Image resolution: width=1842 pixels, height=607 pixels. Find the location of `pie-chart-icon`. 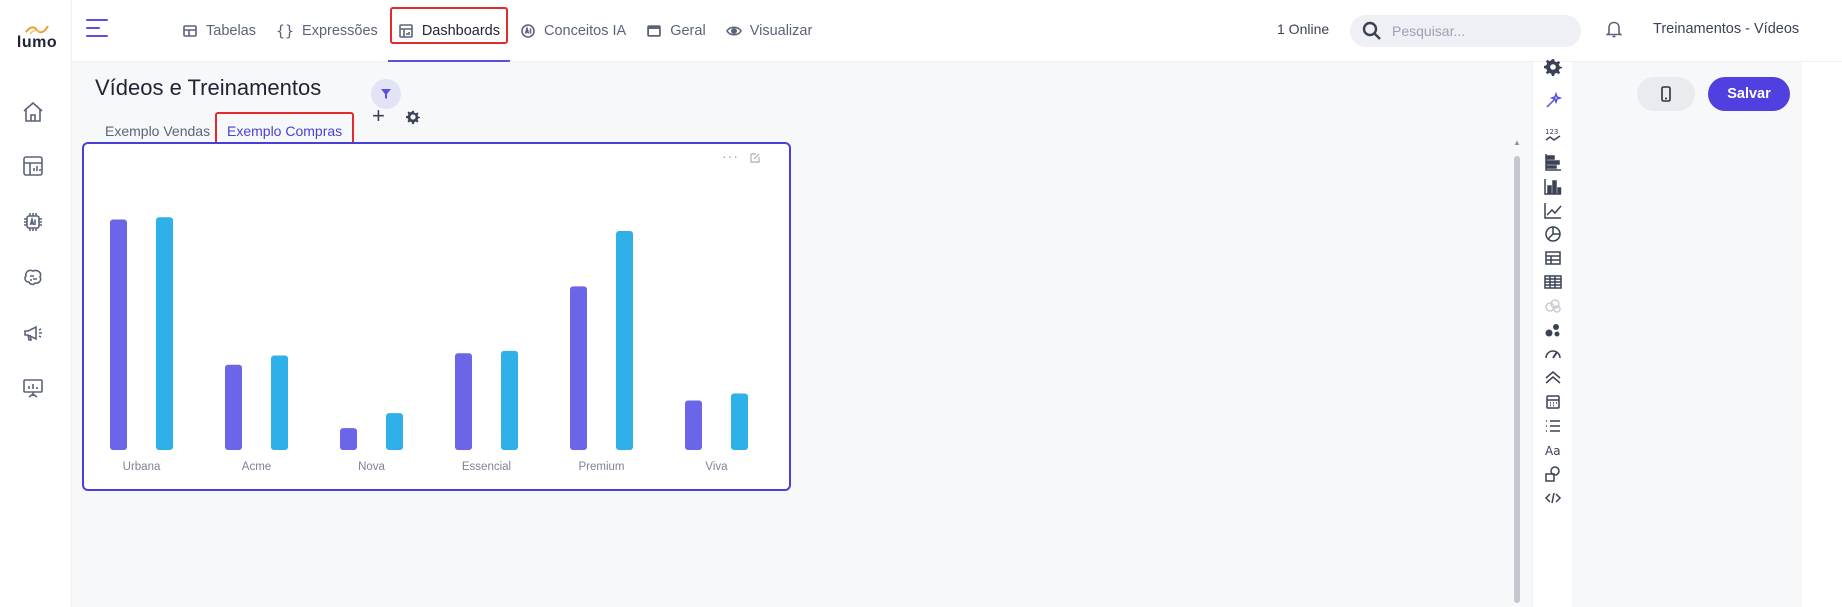

pie-chart-icon is located at coordinates (1553, 234).